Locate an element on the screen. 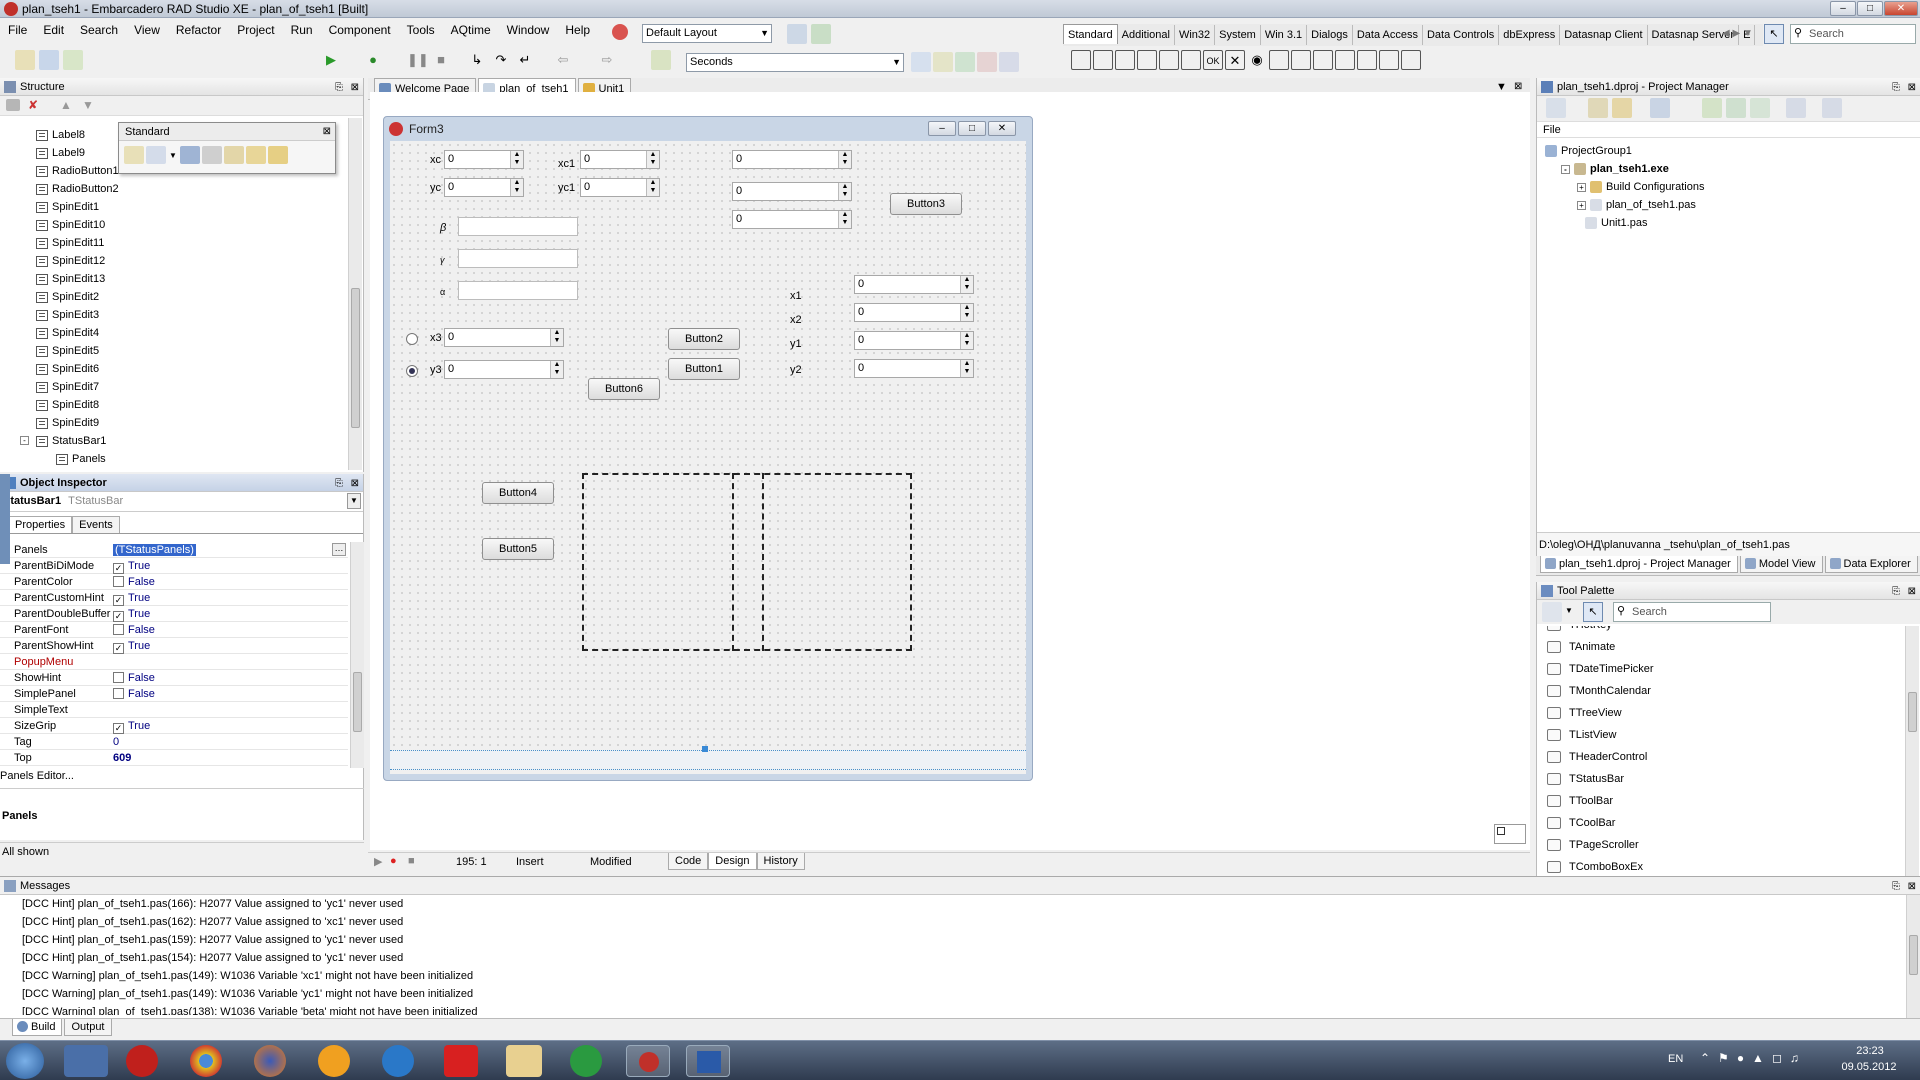  tp-scroll-thumb is located at coordinates (1912, 712).